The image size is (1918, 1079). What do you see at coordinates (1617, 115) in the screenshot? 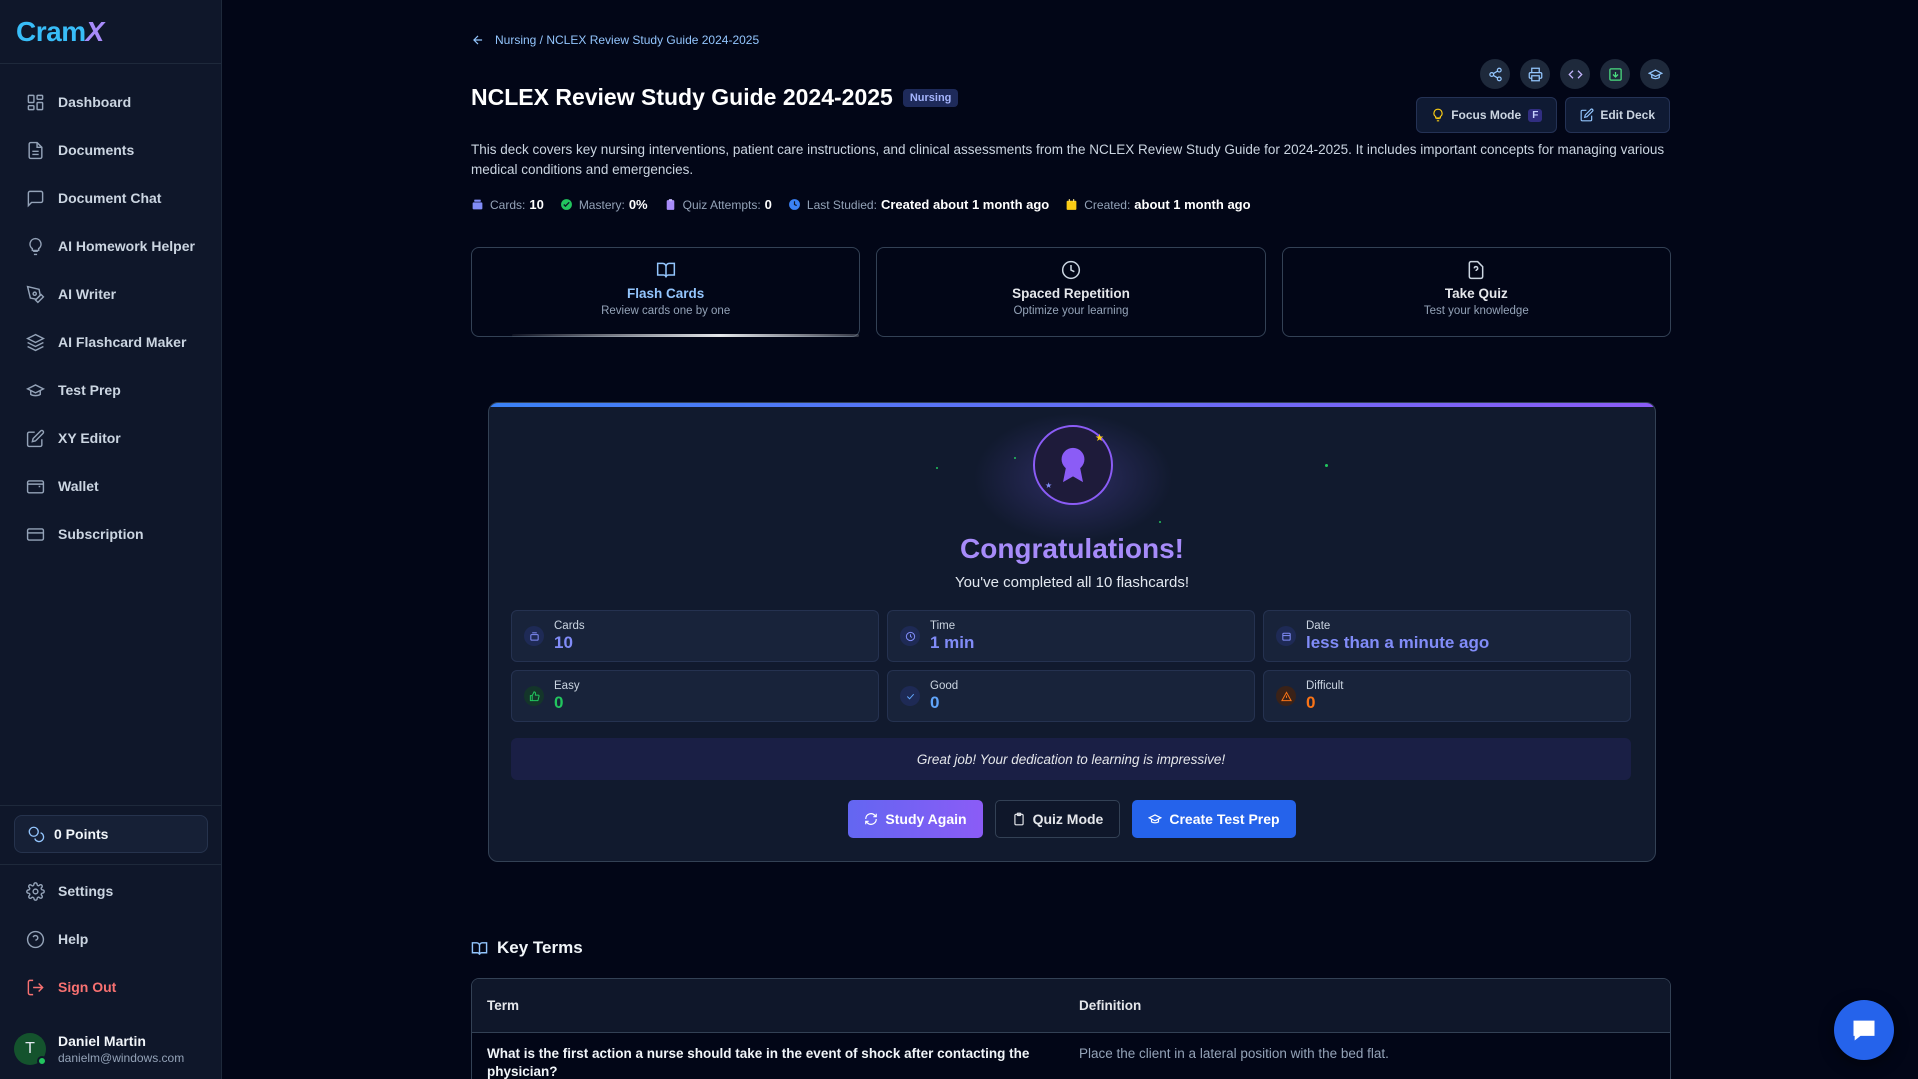
I see `edit-deck-button: Edit Deck` at bounding box center [1617, 115].